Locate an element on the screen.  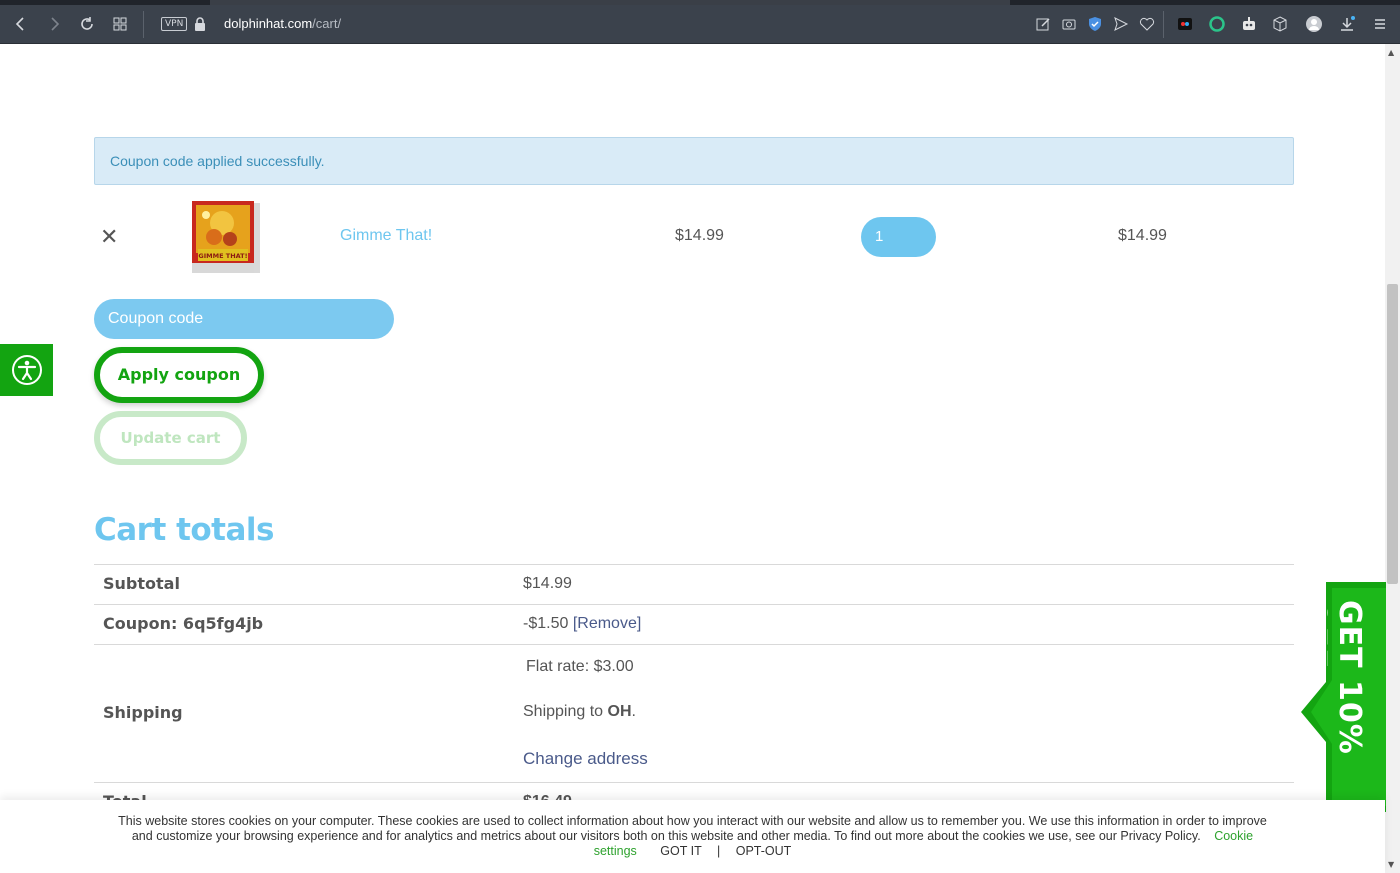
product-box-text: GIMME THAT! is located at coordinates (222, 256).